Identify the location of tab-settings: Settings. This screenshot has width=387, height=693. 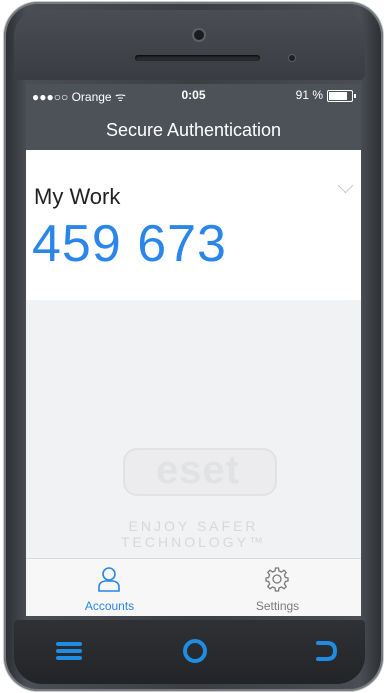
(277, 587).